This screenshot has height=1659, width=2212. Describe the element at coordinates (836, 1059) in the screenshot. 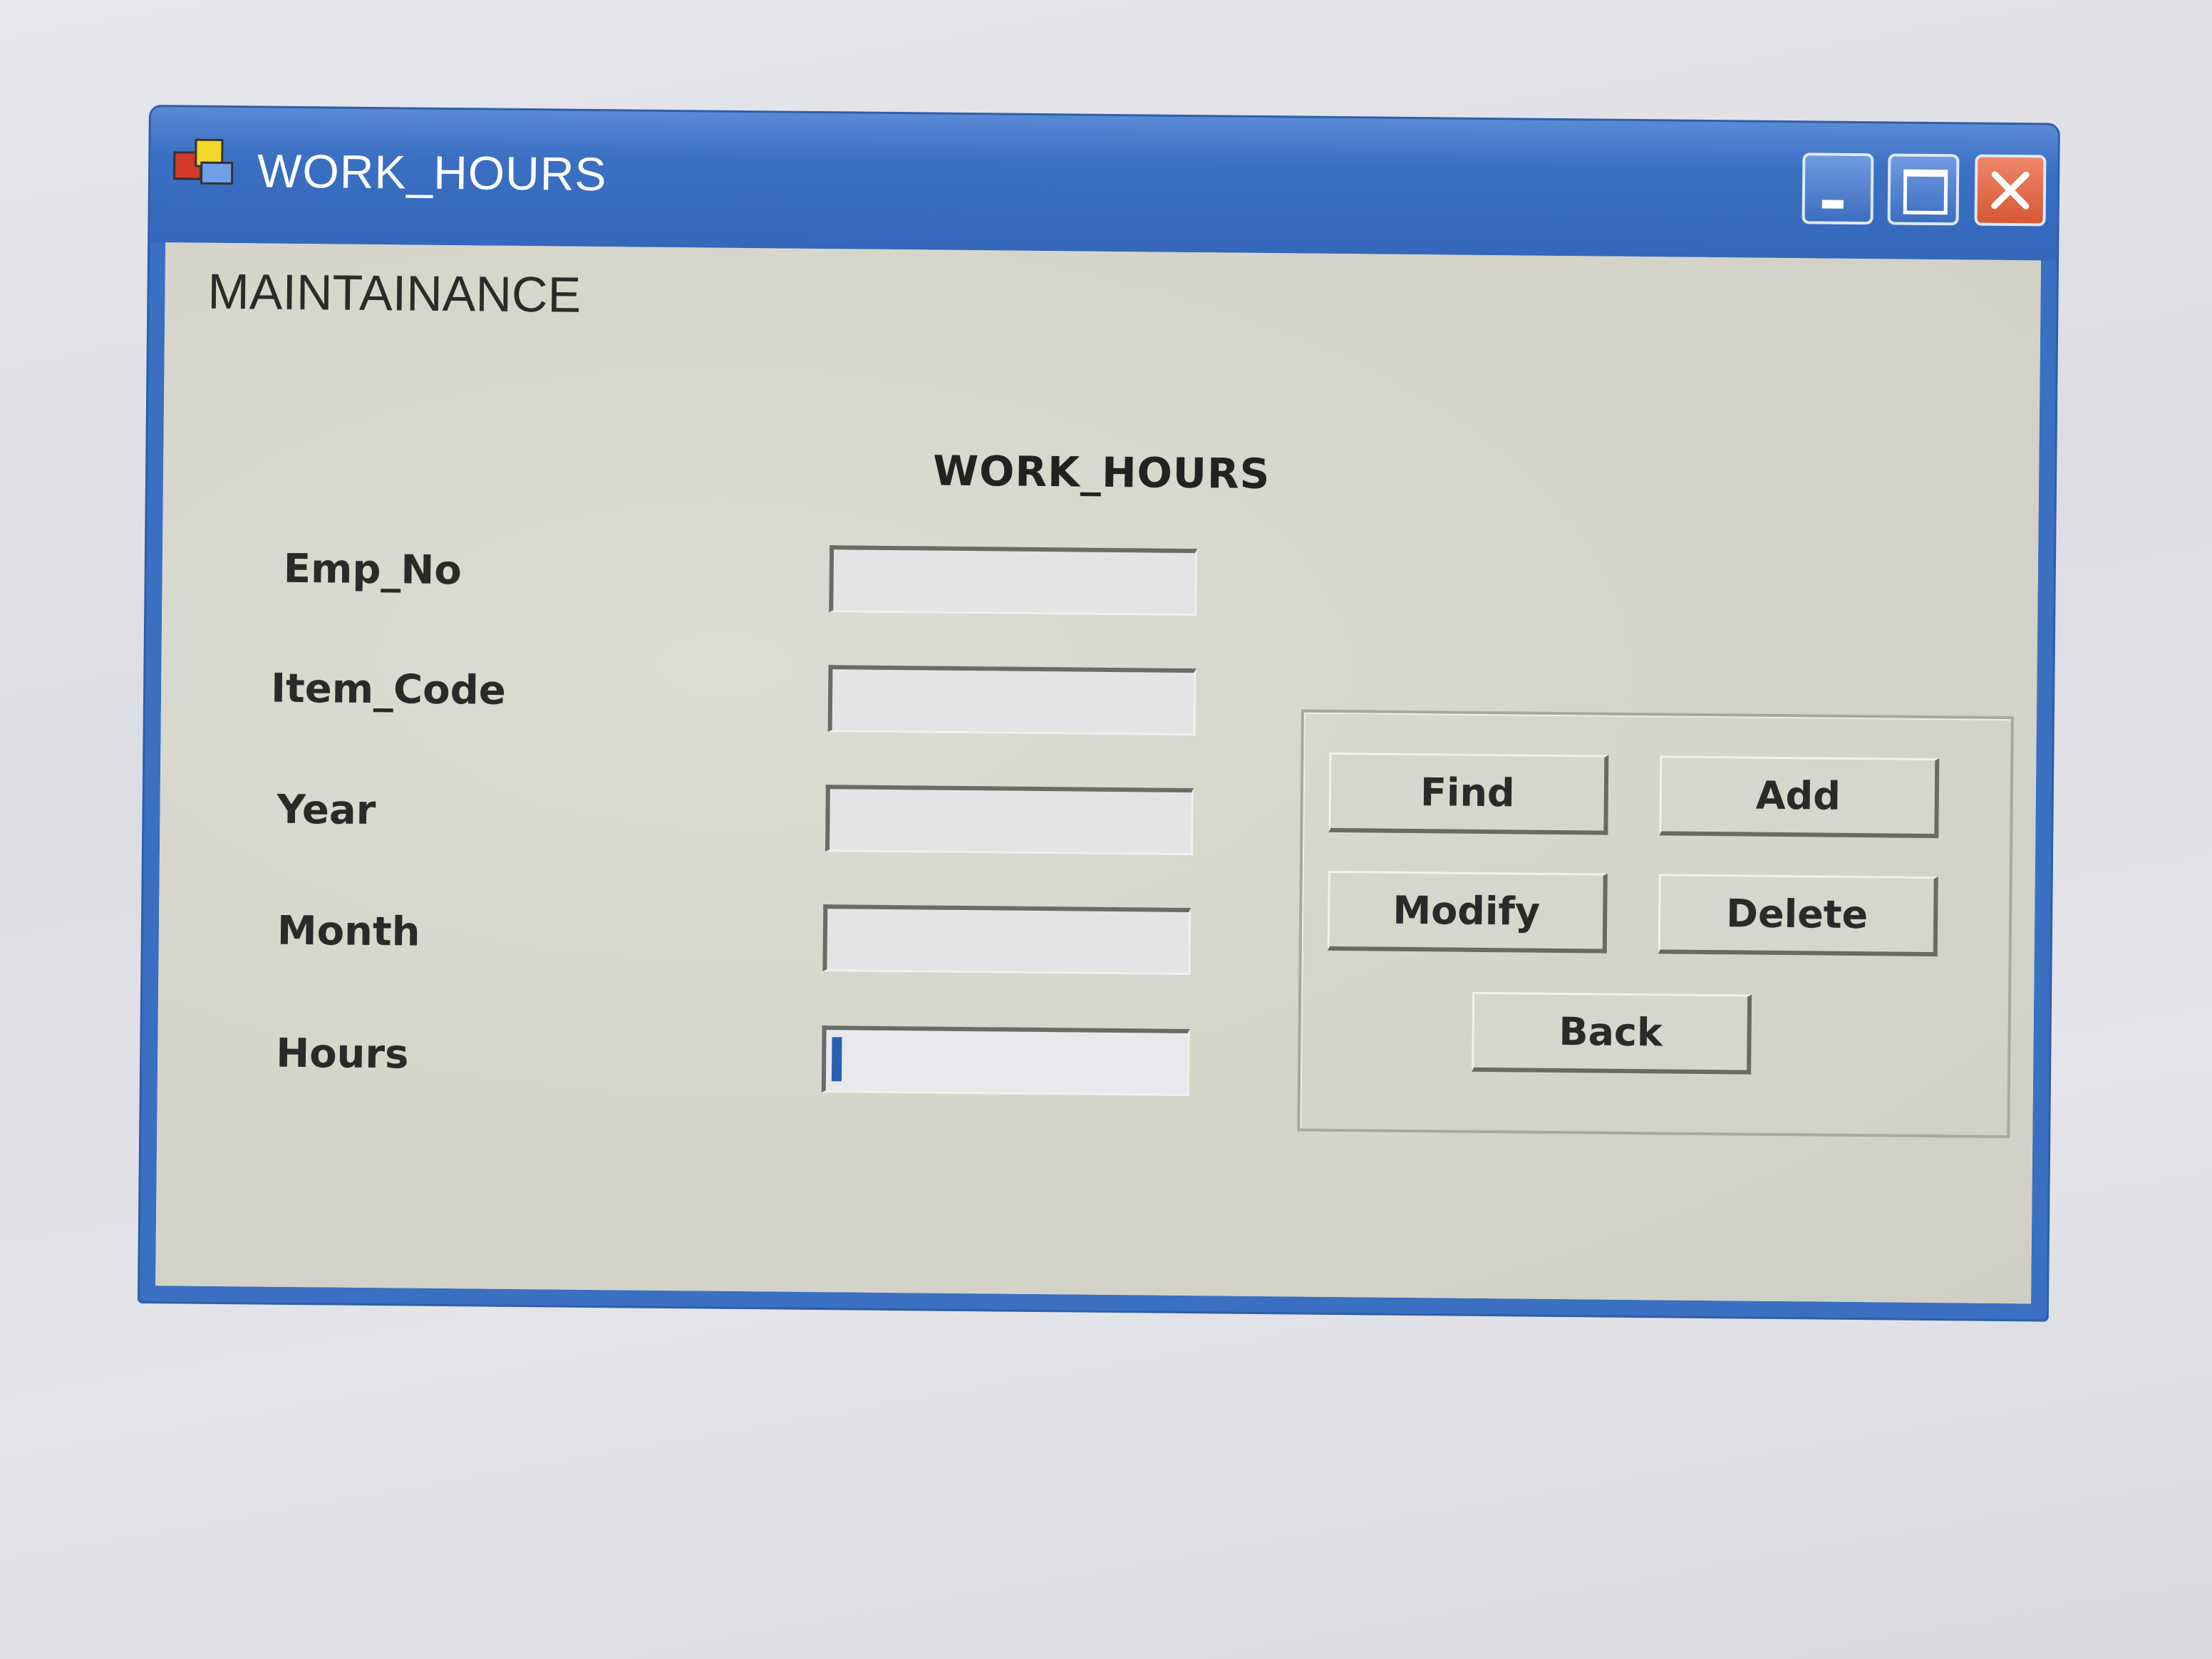

I see `text-caret` at that location.